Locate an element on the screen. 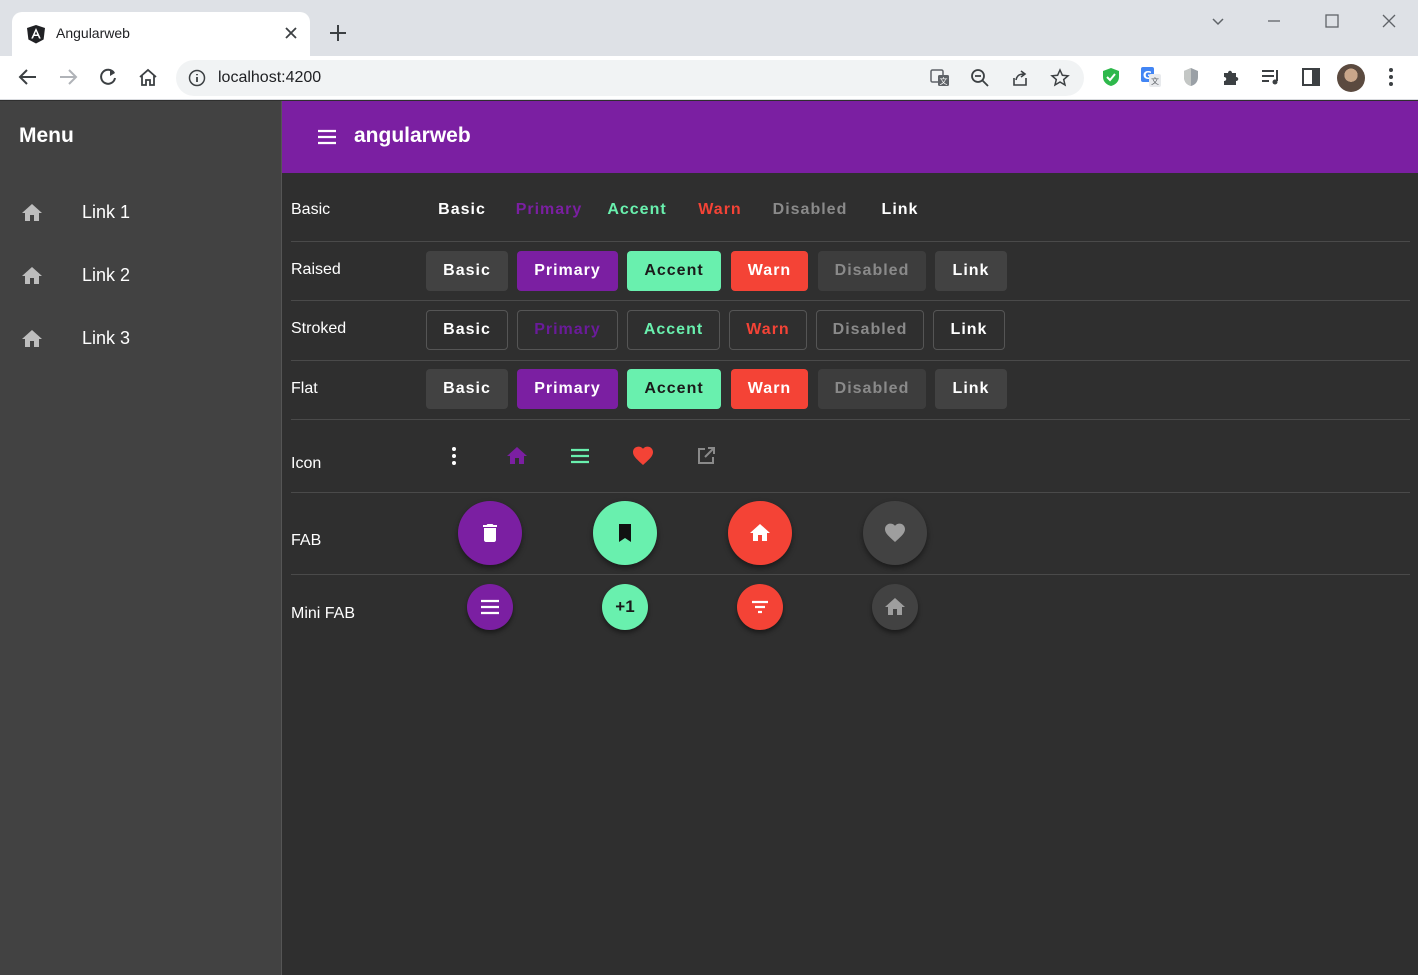 This screenshot has height=975, width=1418. home-mini-fab-disabled is located at coordinates (895, 607).